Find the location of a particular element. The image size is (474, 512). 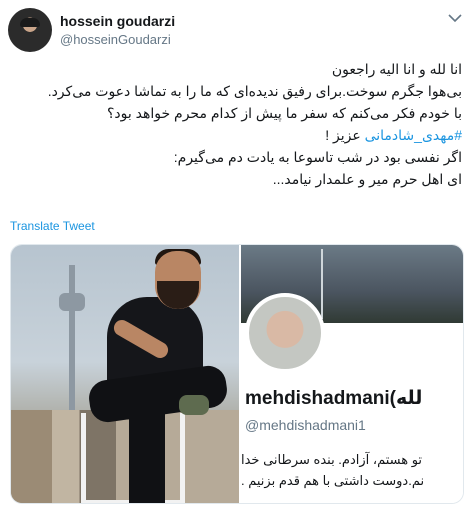

author-display-name: hossein goudarzi is located at coordinates (117, 21).